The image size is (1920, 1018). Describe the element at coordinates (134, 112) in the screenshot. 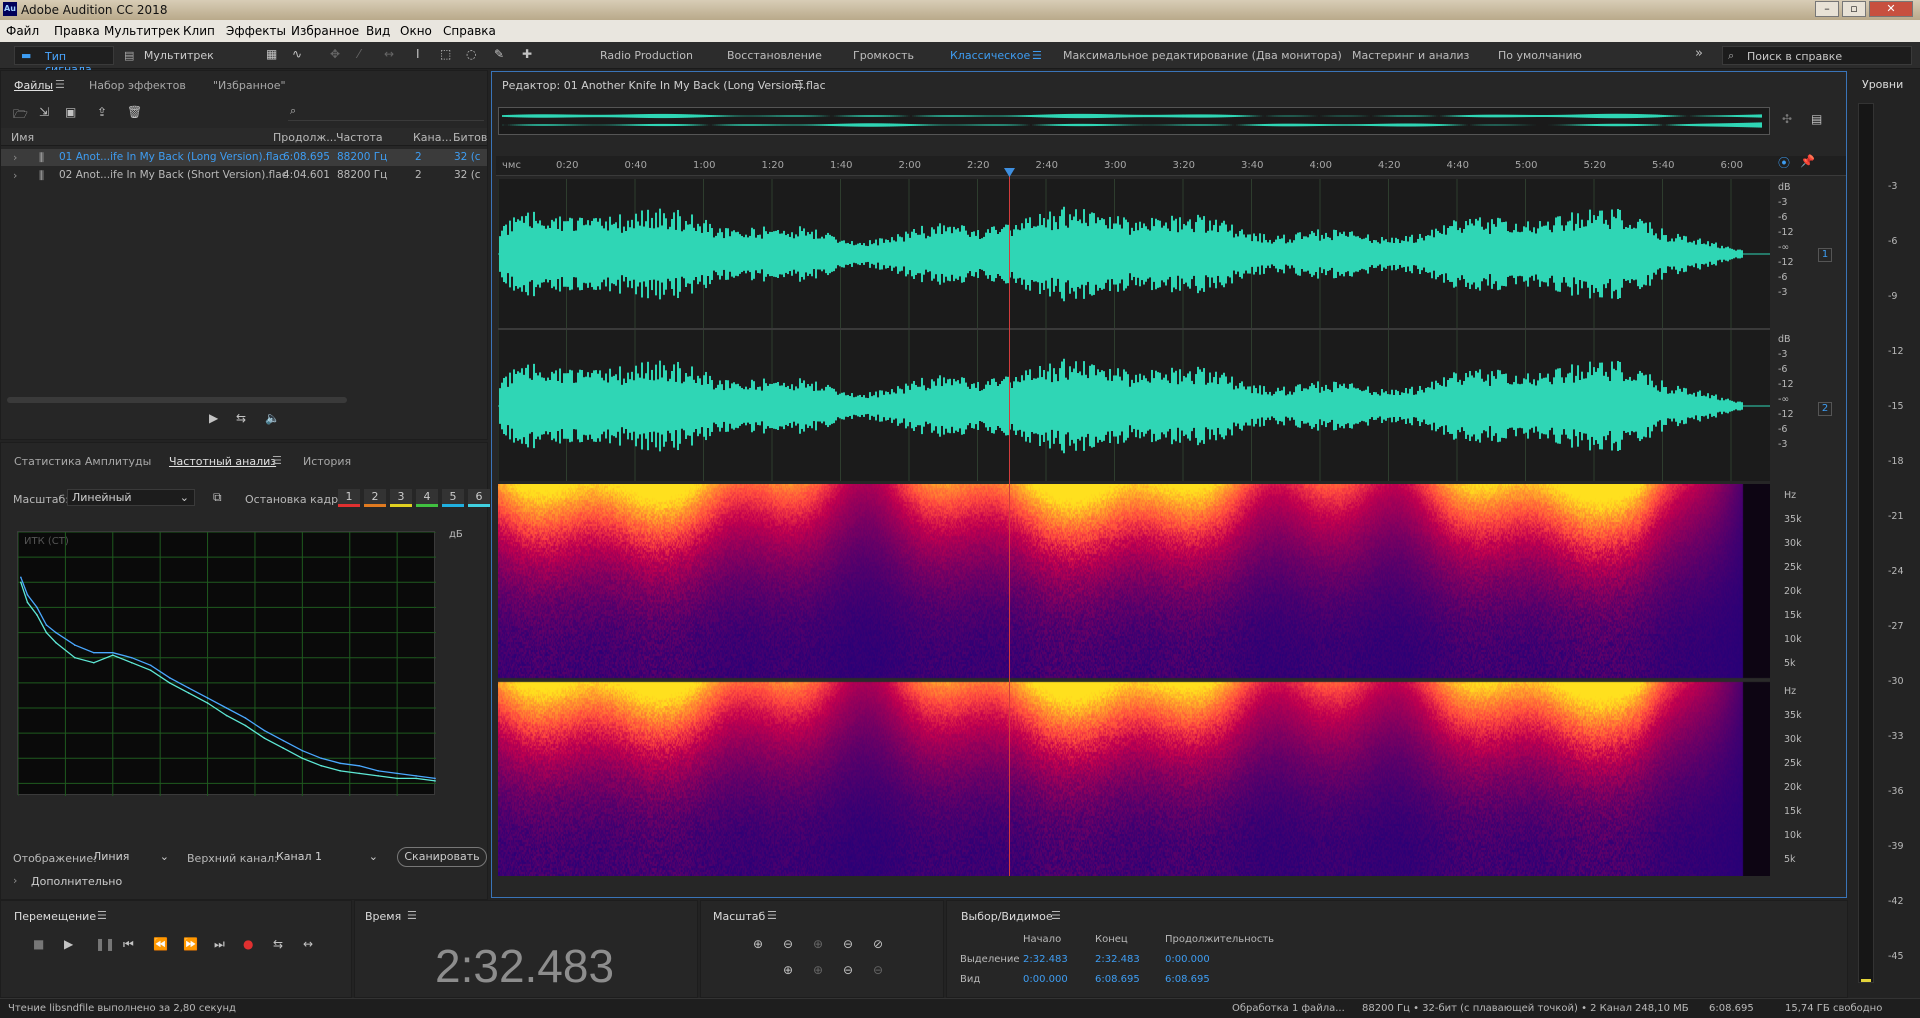

I see `delete-icon: 🗑` at that location.